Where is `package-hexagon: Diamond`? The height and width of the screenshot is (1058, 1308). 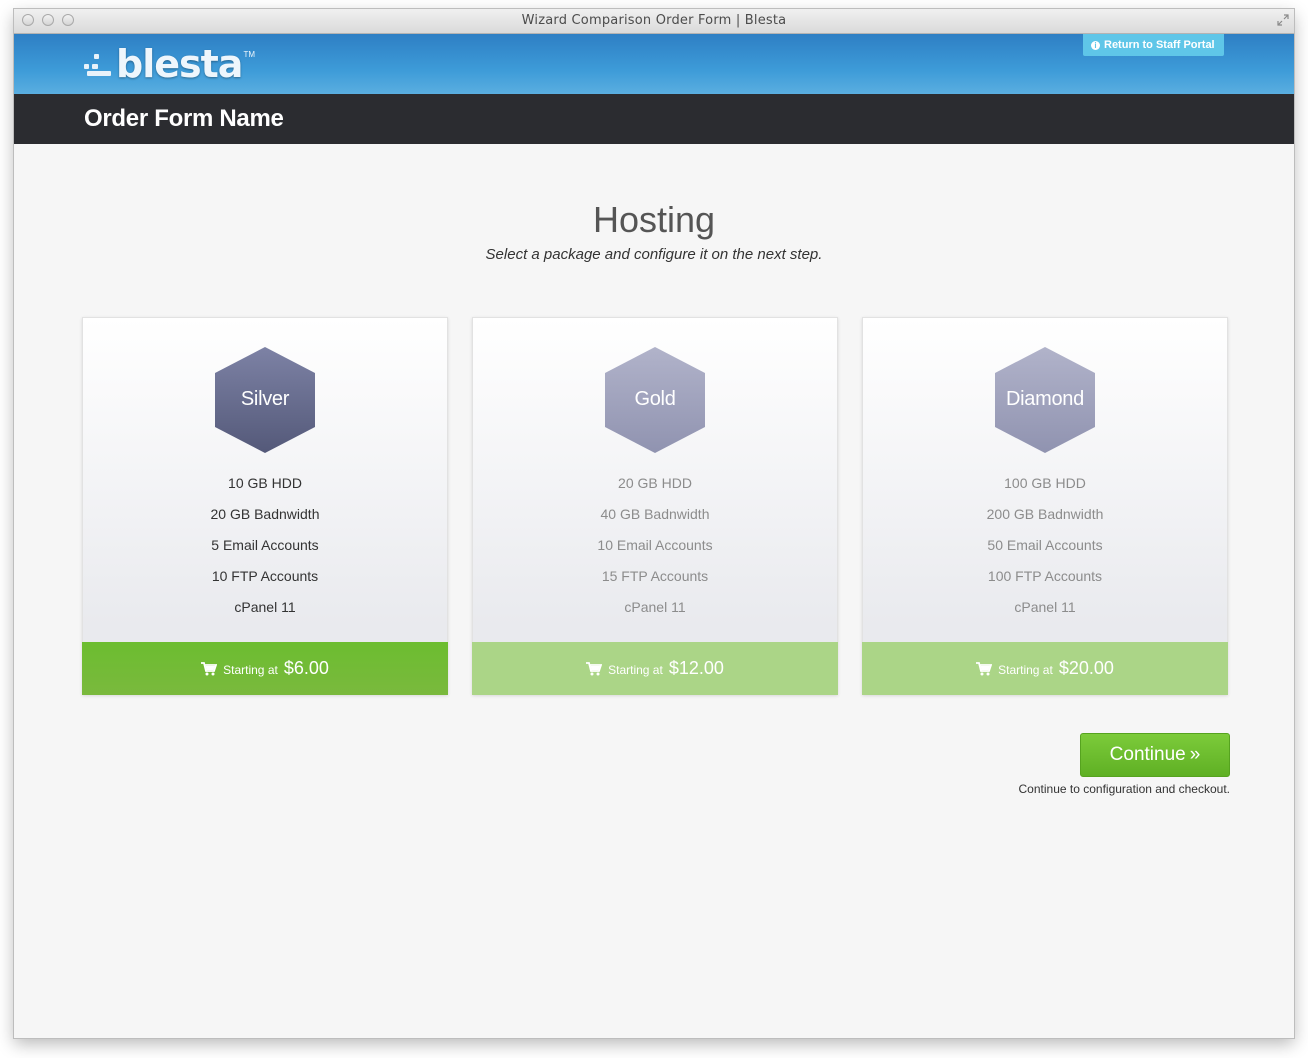 package-hexagon: Diamond is located at coordinates (1045, 400).